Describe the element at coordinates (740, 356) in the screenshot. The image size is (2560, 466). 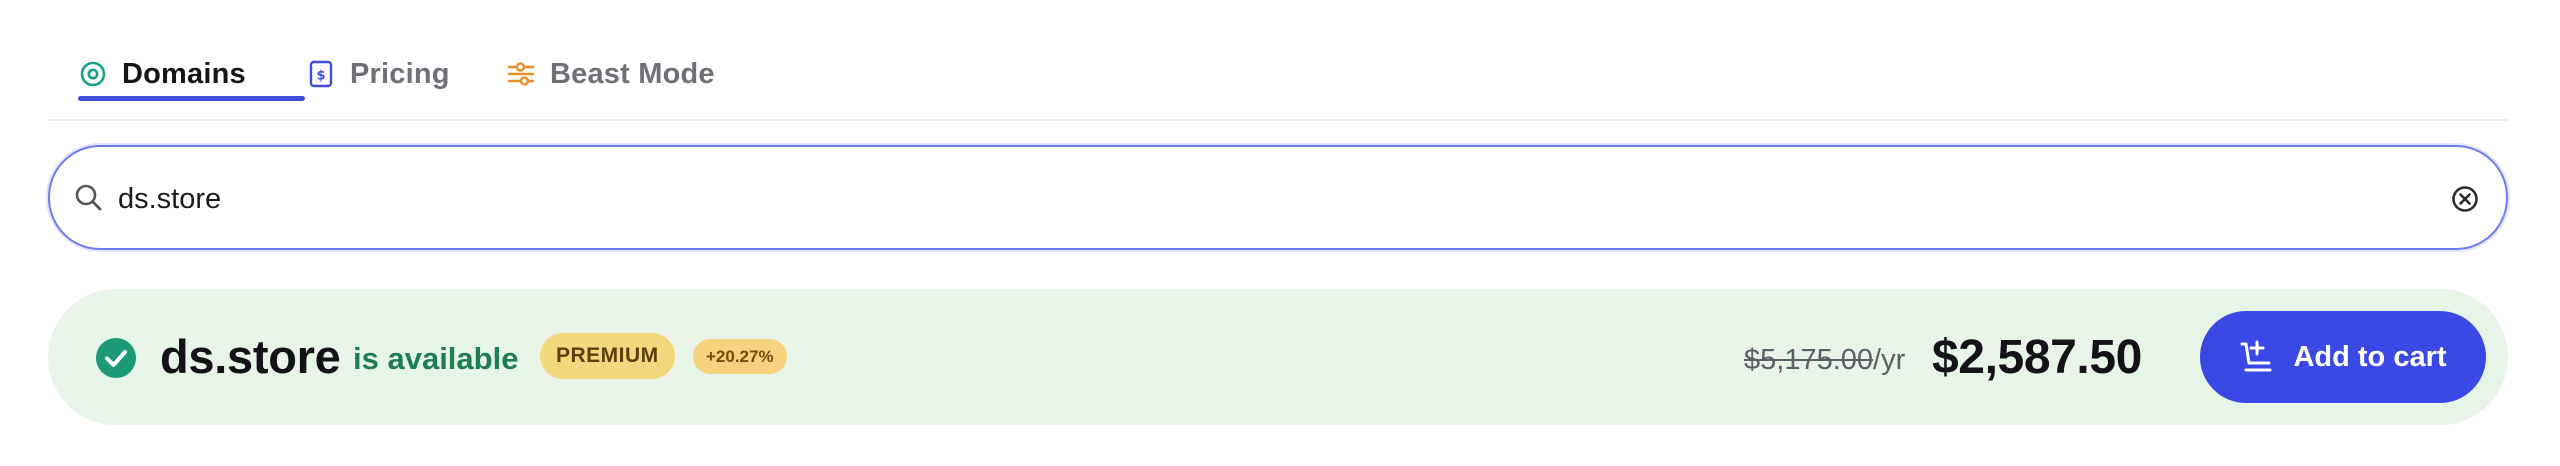
I see `price-change-badge: +20.27%` at that location.